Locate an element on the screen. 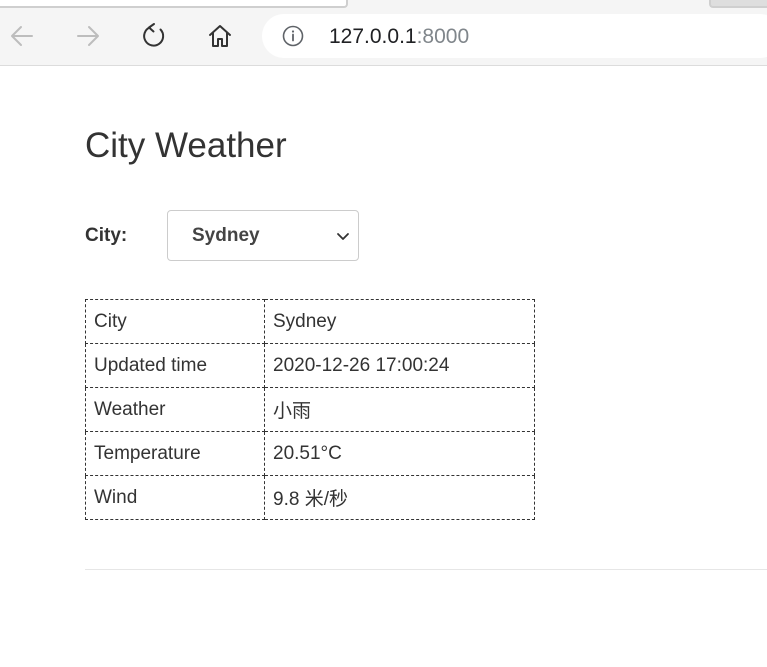 This screenshot has width=767, height=667. url-port: :8000 is located at coordinates (443, 36).